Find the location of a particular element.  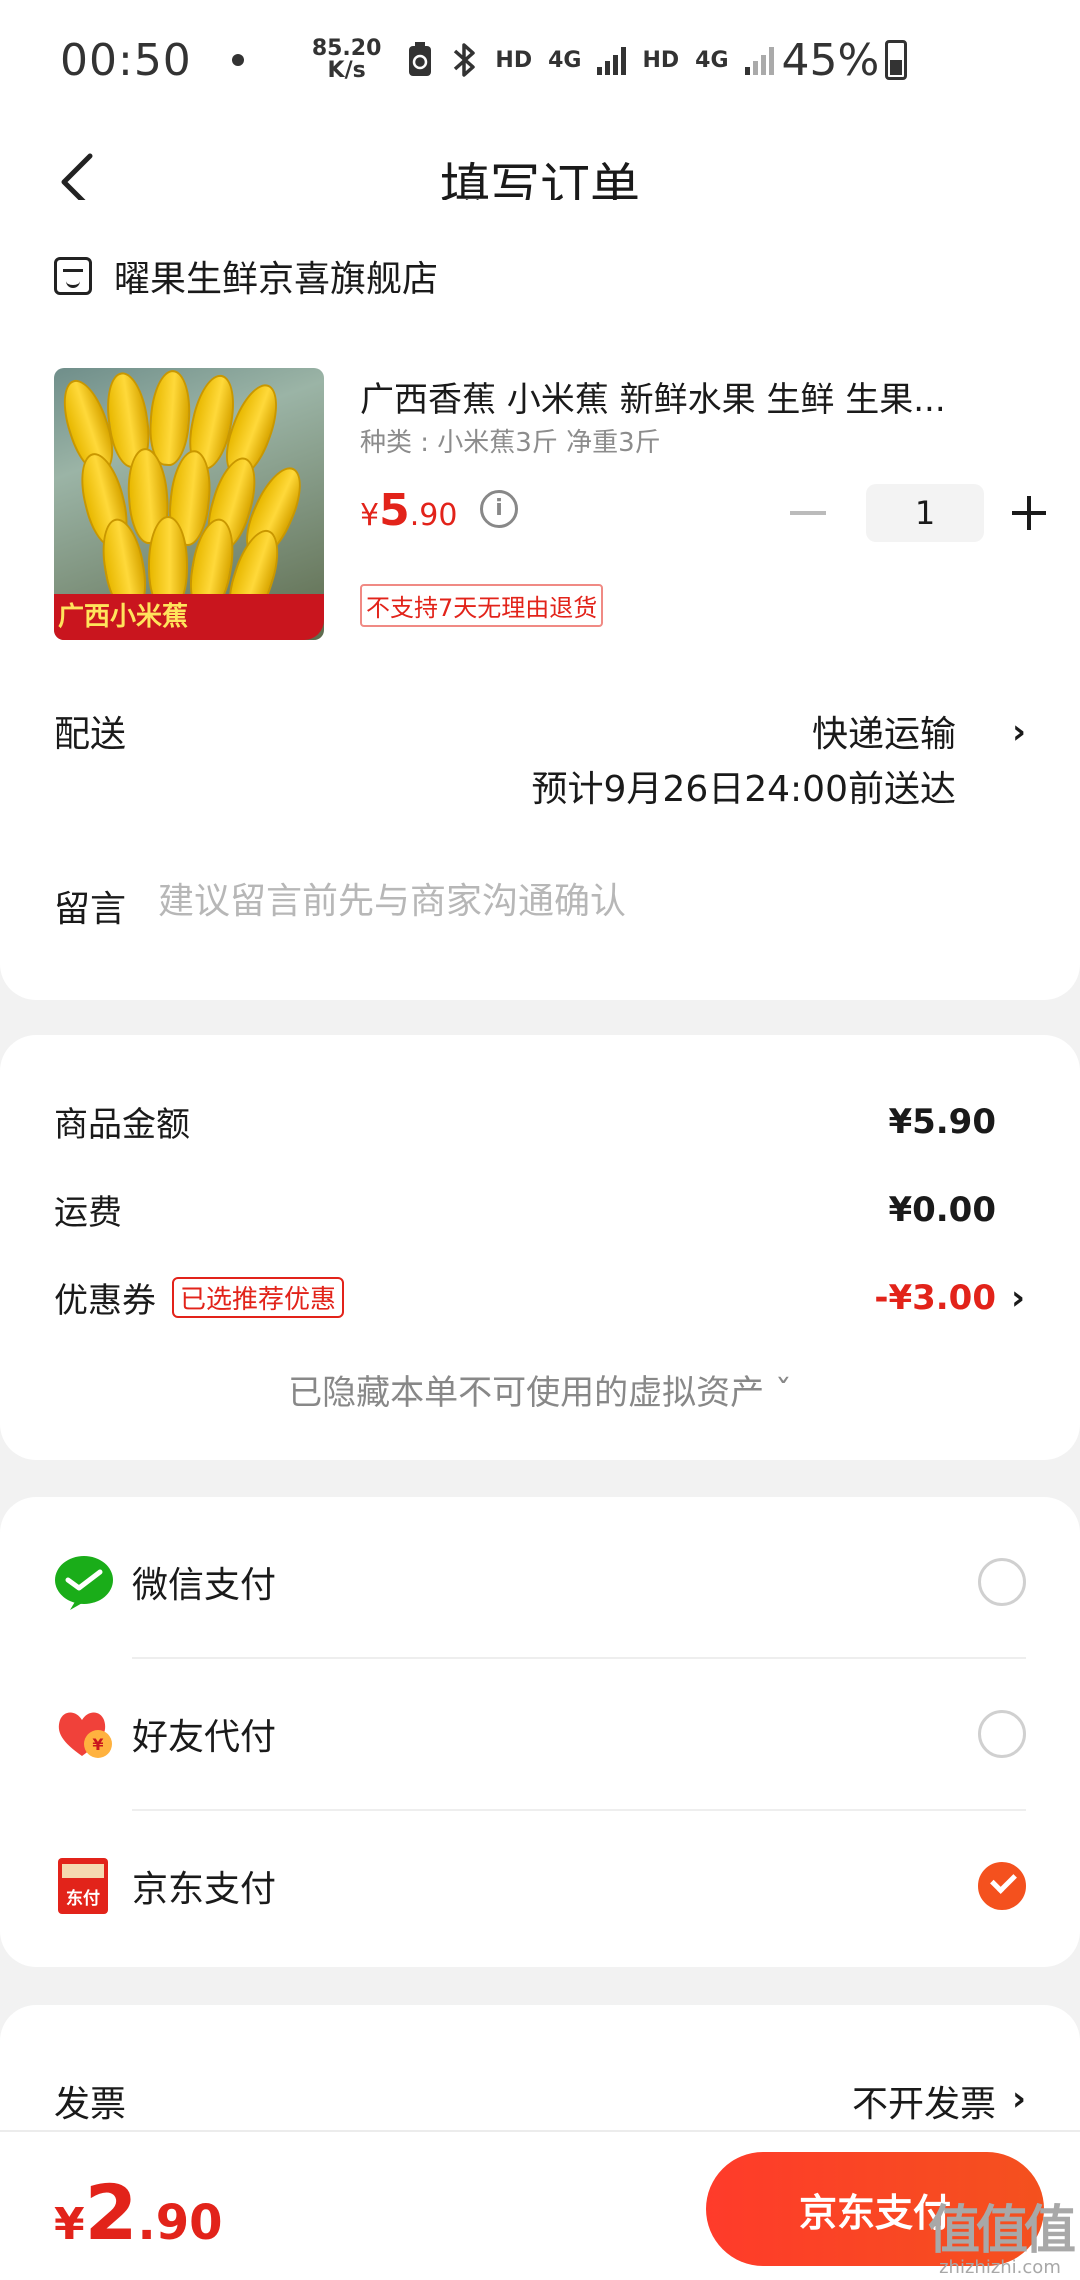

delivery-eta: 预计9月26日24:00前送达 is located at coordinates (743, 789).